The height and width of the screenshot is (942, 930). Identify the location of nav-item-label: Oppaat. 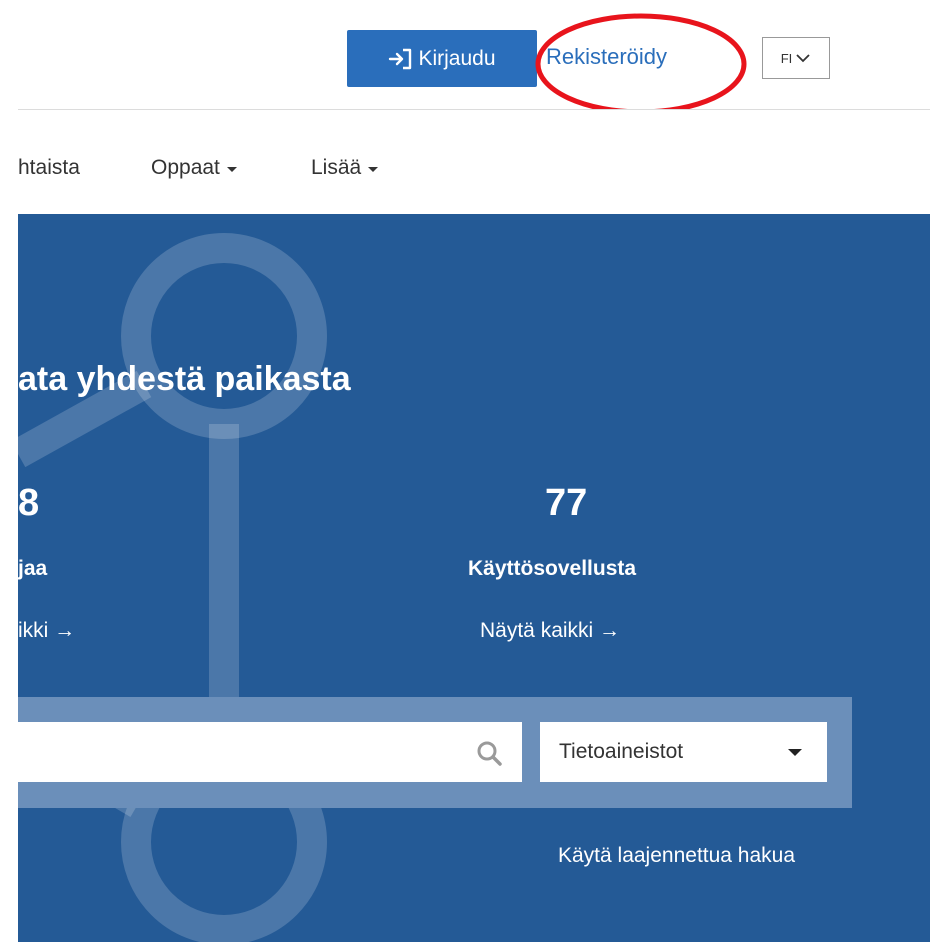
(185, 167).